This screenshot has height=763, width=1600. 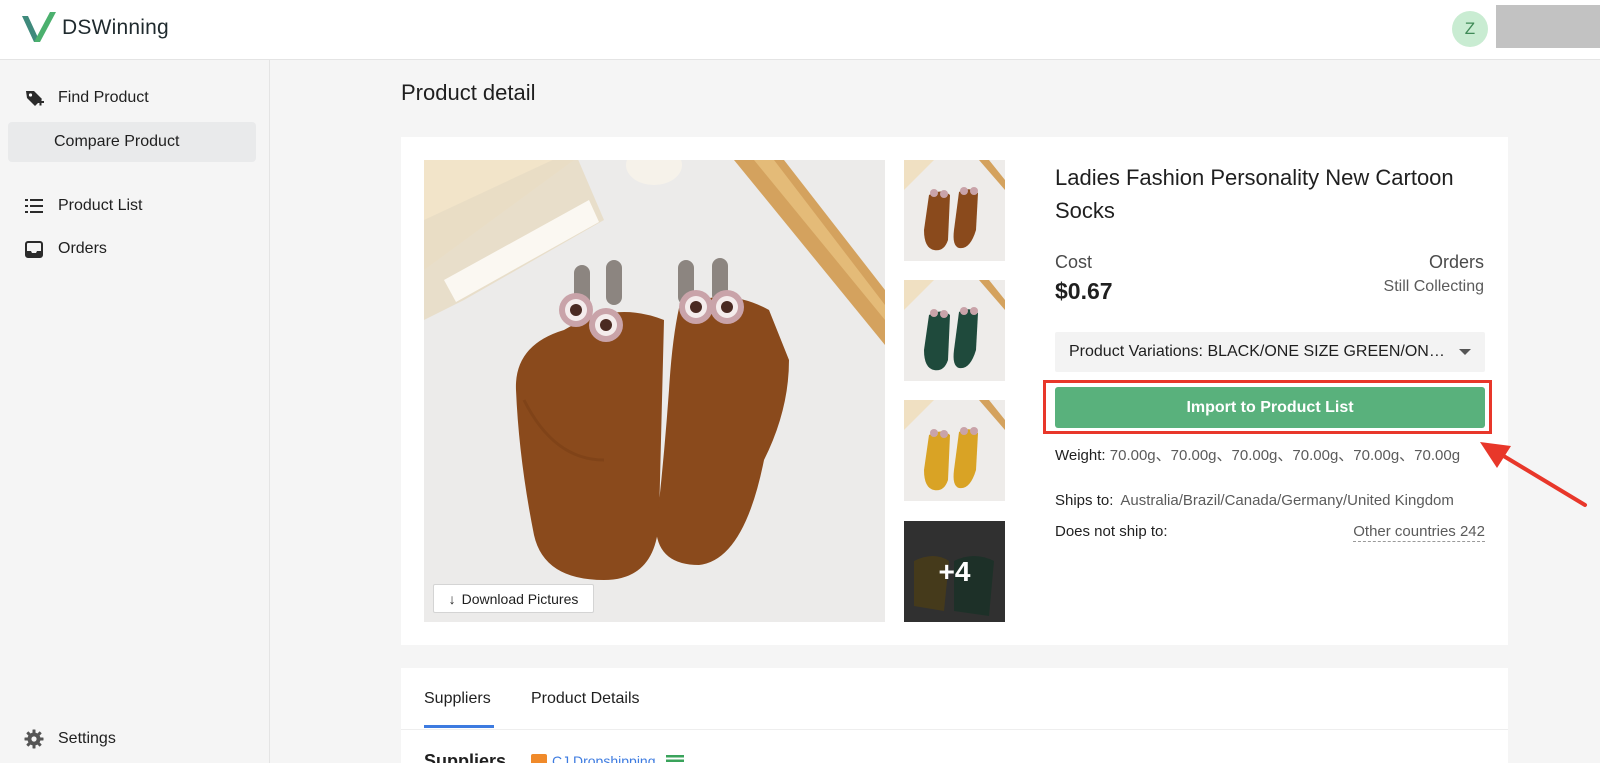 I want to click on sidebar-item-find-product: Find Product, so click(x=132, y=98).